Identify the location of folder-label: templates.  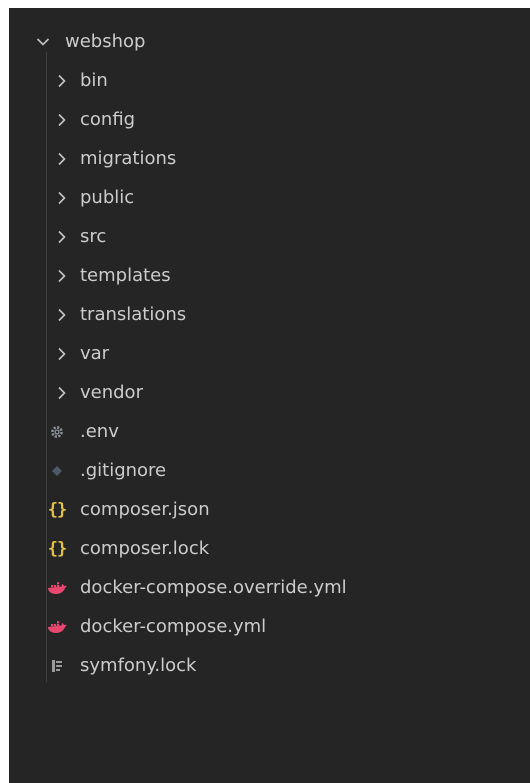
(125, 275).